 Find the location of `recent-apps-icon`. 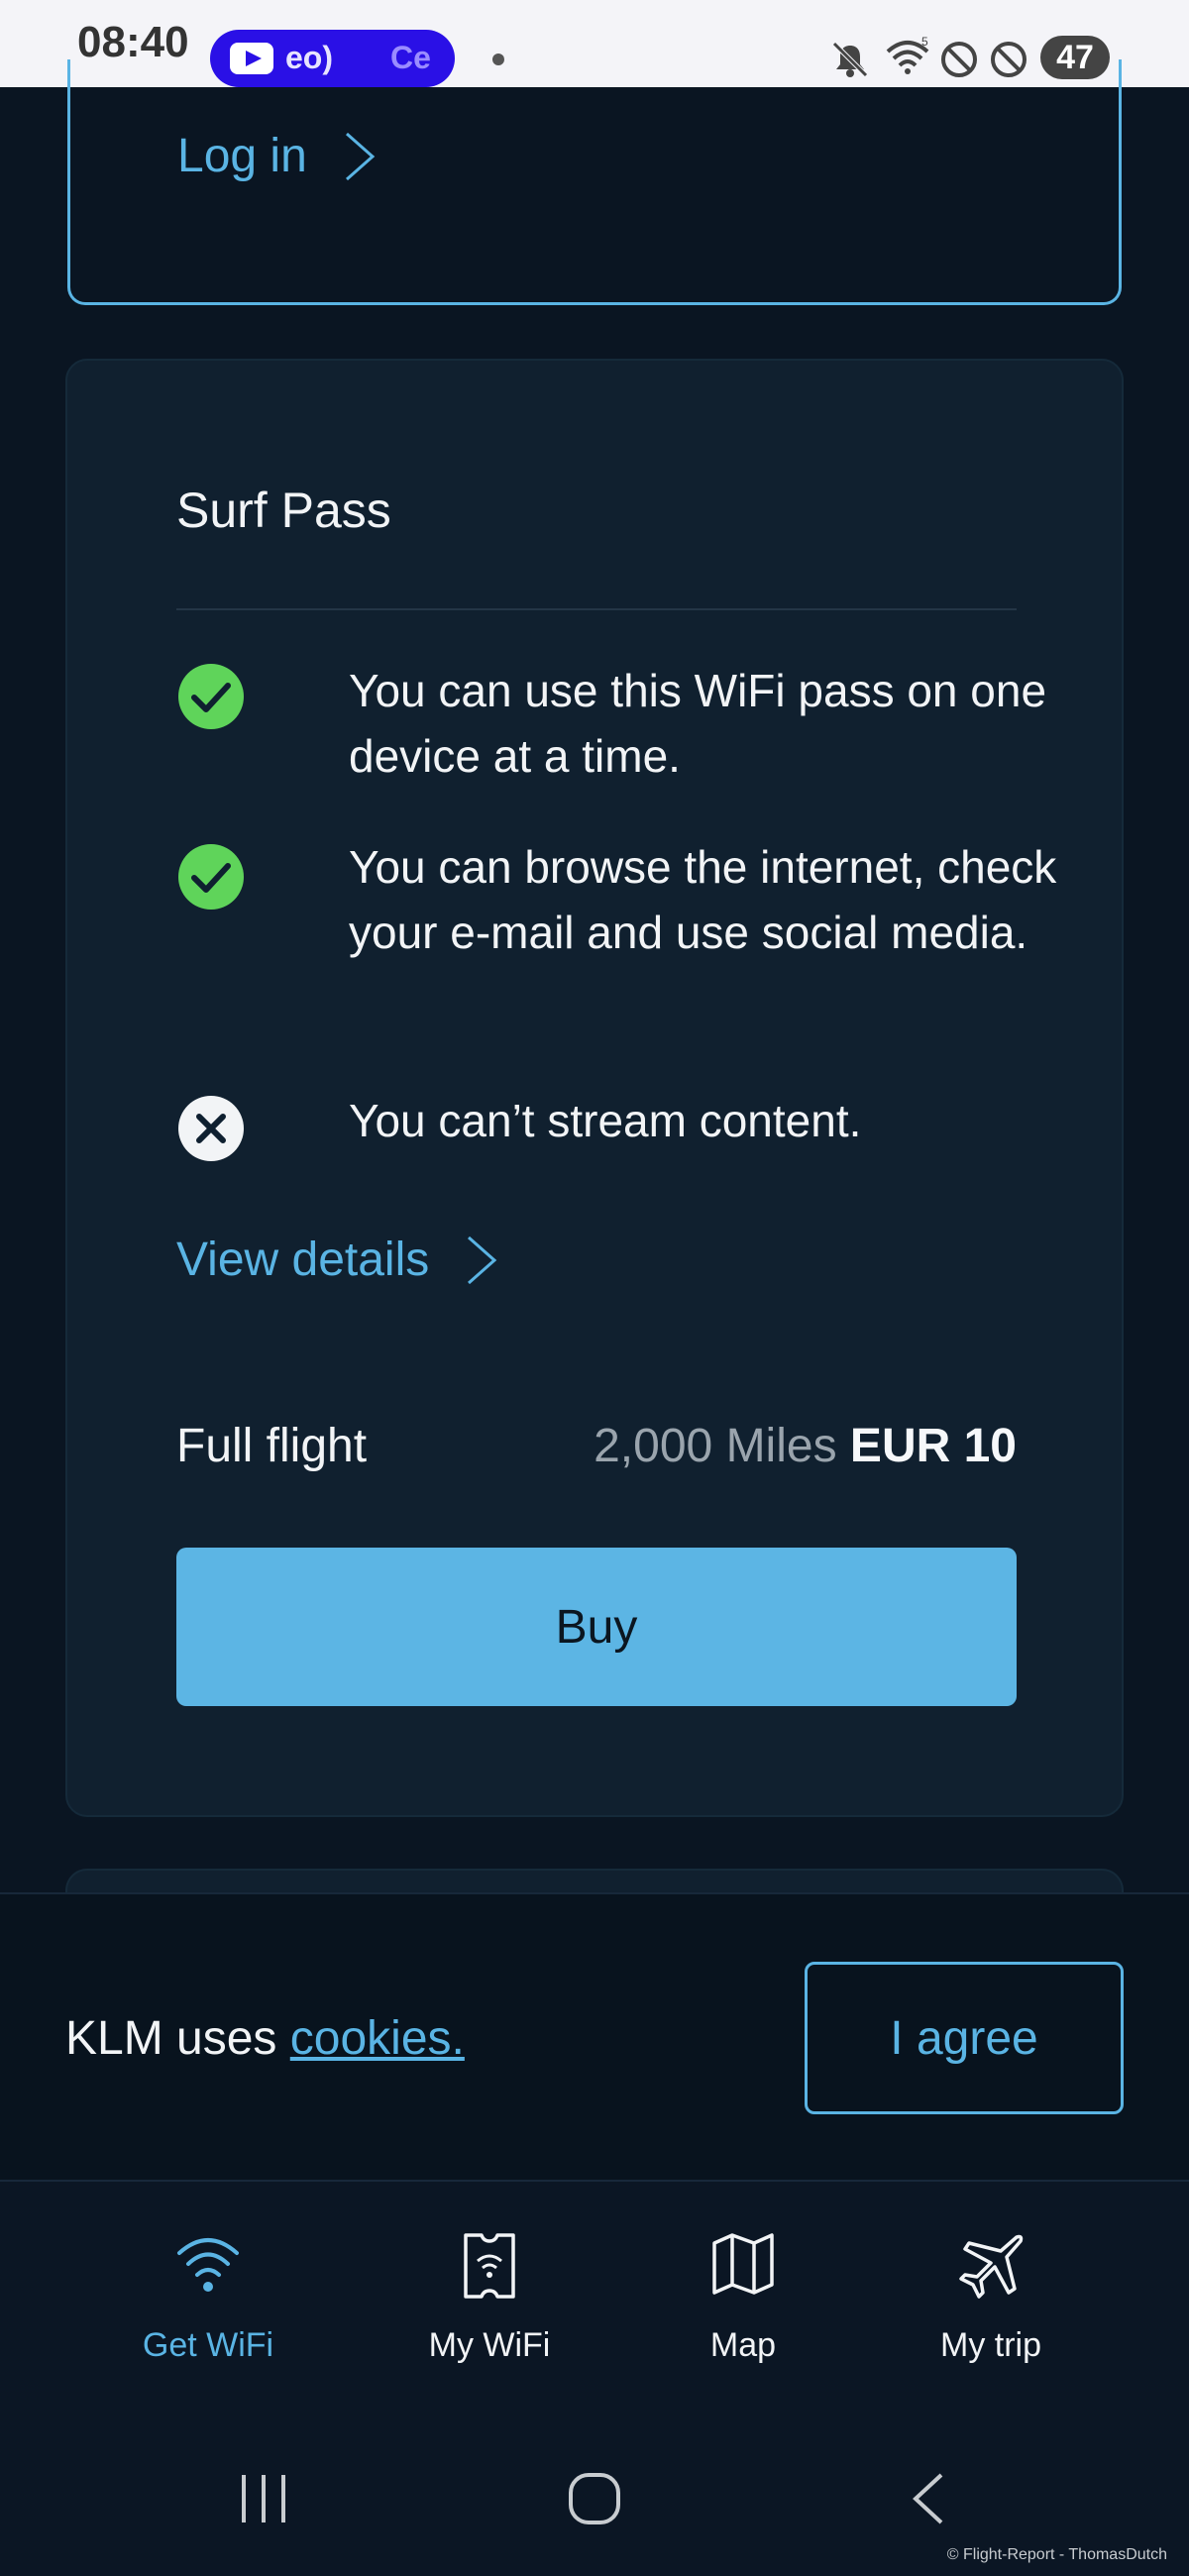

recent-apps-icon is located at coordinates (263, 2499).